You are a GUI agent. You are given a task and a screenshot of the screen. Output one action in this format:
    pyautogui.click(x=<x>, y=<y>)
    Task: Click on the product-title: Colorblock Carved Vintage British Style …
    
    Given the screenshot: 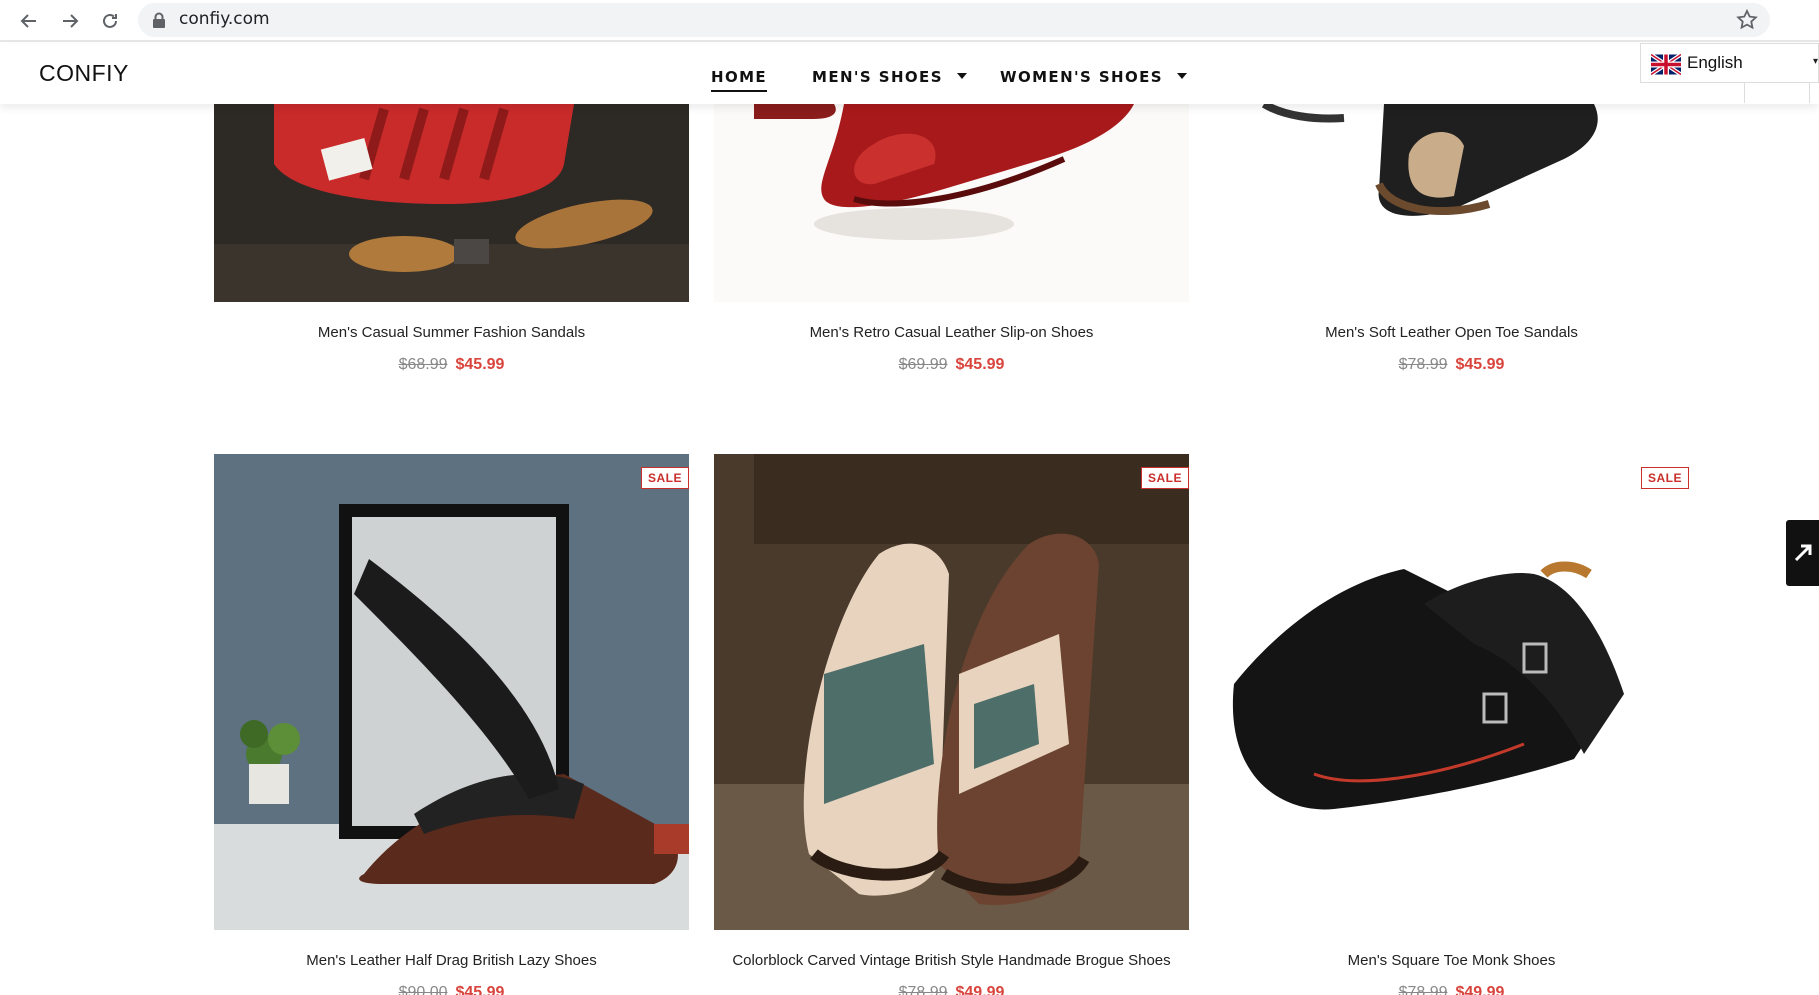 What is the action you would take?
    pyautogui.click(x=951, y=960)
    